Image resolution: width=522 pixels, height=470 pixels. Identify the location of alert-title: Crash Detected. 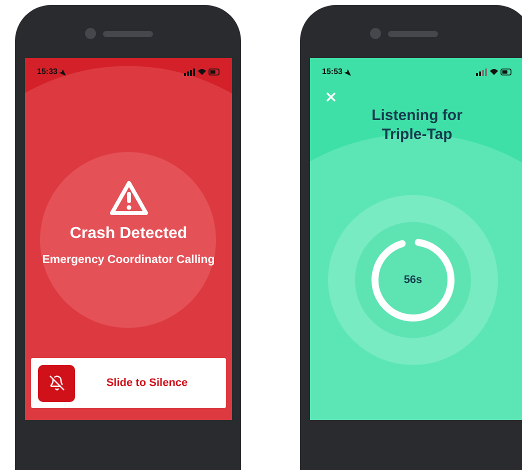
(129, 234).